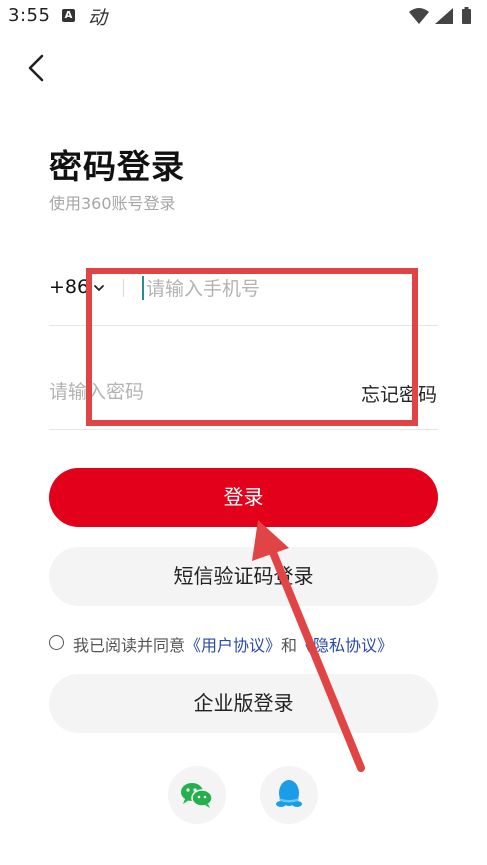 The image size is (487, 865). I want to click on wechat-login-button, so click(197, 795).